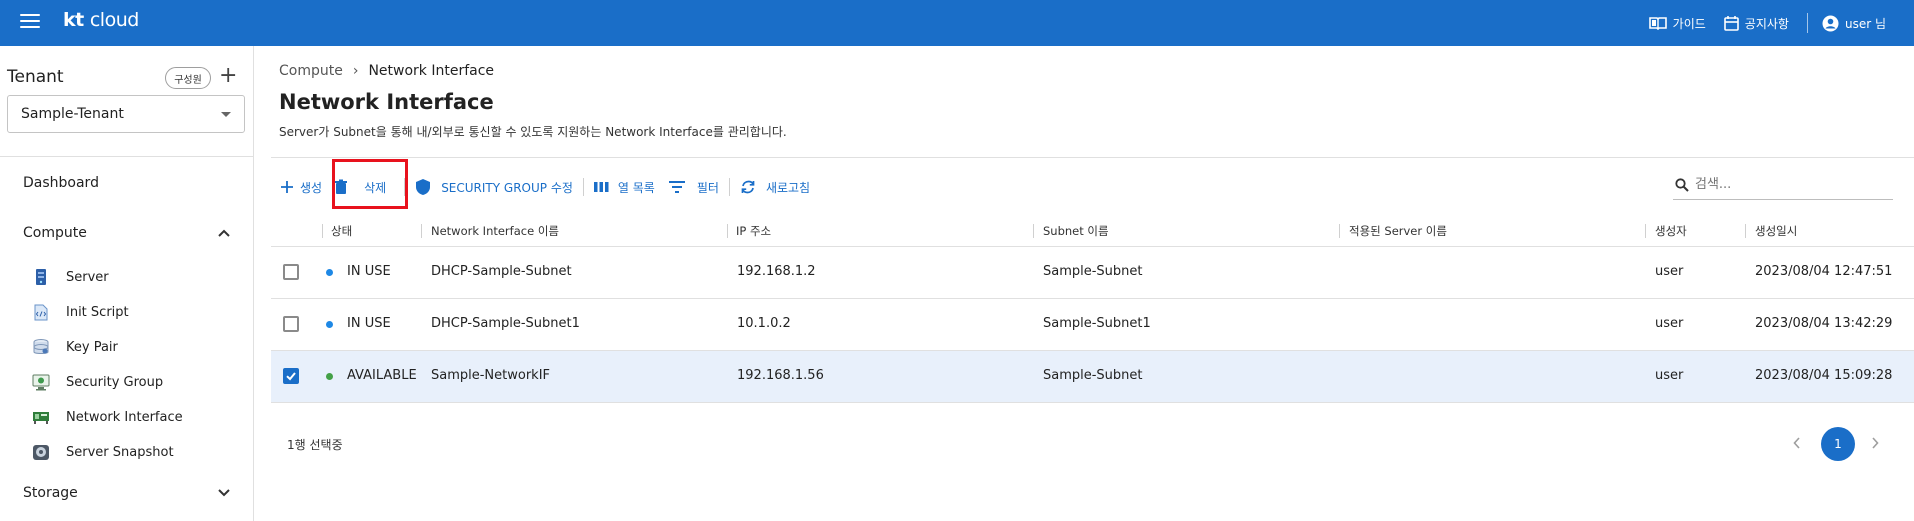 This screenshot has width=1914, height=521. What do you see at coordinates (50, 493) in the screenshot?
I see `nav-storage-label: Storage` at bounding box center [50, 493].